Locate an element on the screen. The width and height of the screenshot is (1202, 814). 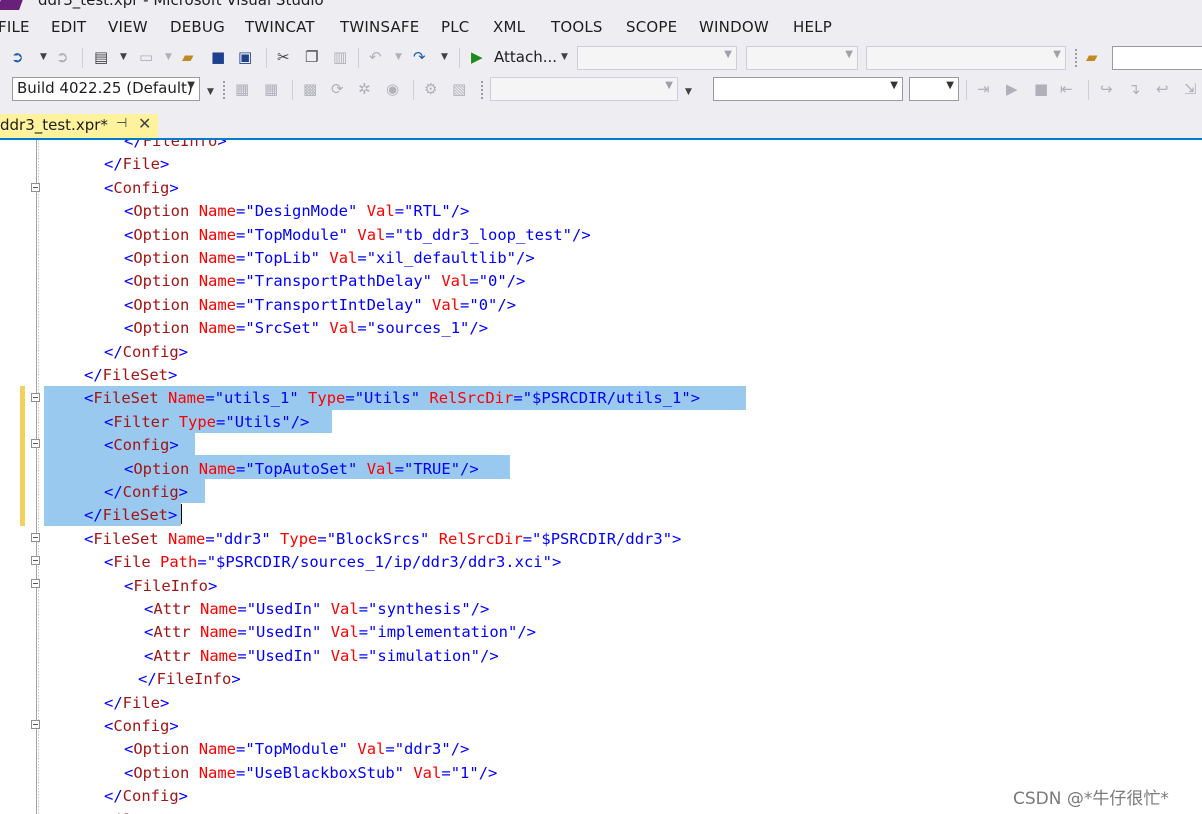
code-line: <Filter Type="Utils"/> is located at coordinates (206, 422).